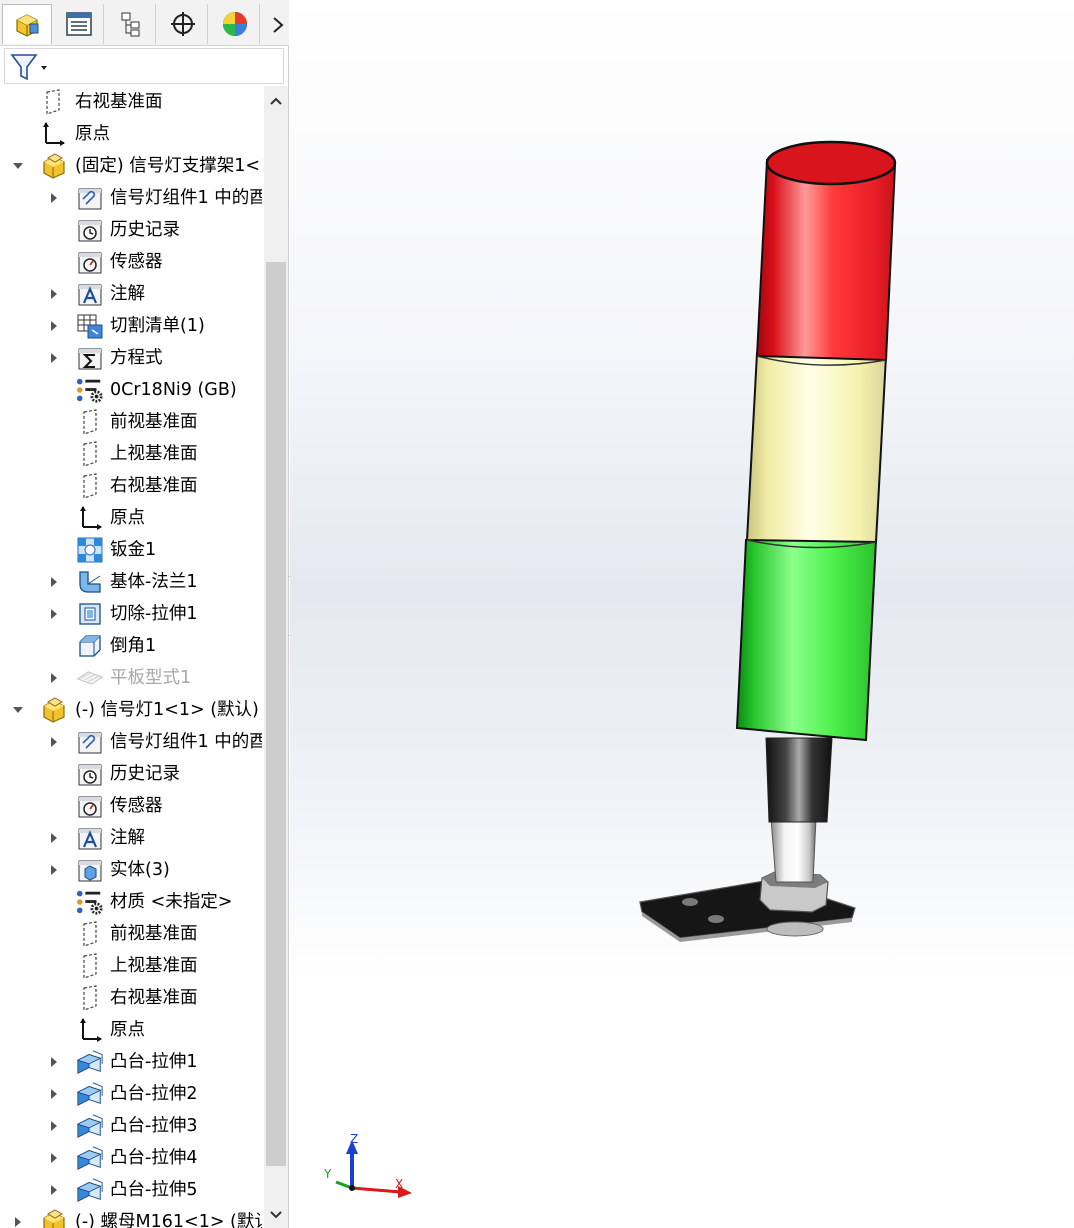 The height and width of the screenshot is (1228, 1074). I want to click on tree-row-label: 倒角1, so click(133, 646).